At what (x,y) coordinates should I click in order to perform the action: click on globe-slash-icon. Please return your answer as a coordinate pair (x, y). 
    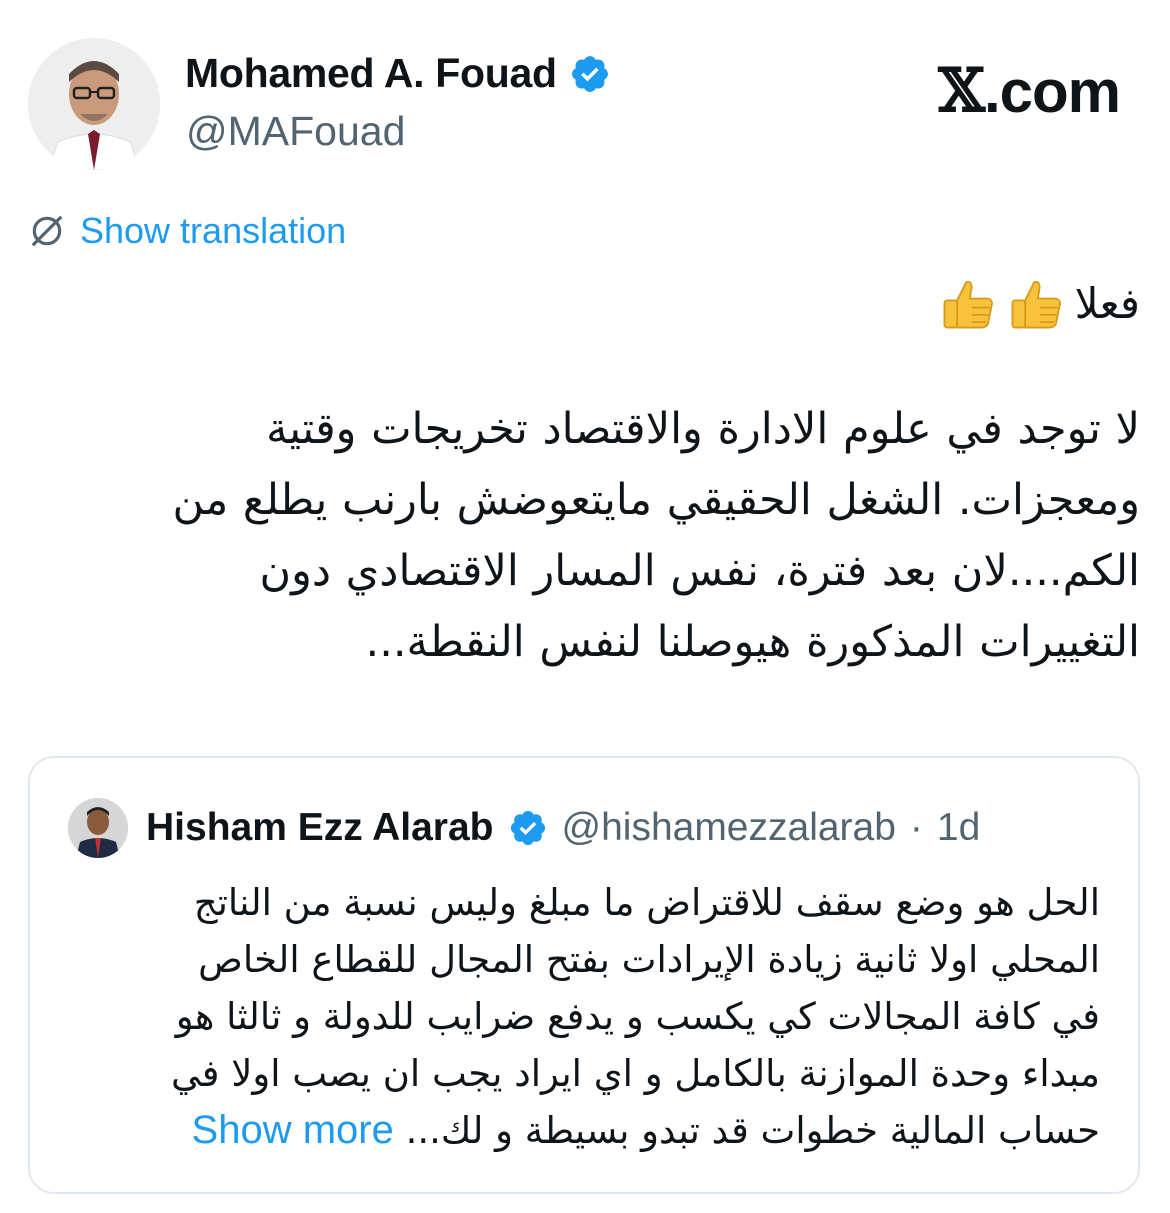
    Looking at the image, I should click on (47, 231).